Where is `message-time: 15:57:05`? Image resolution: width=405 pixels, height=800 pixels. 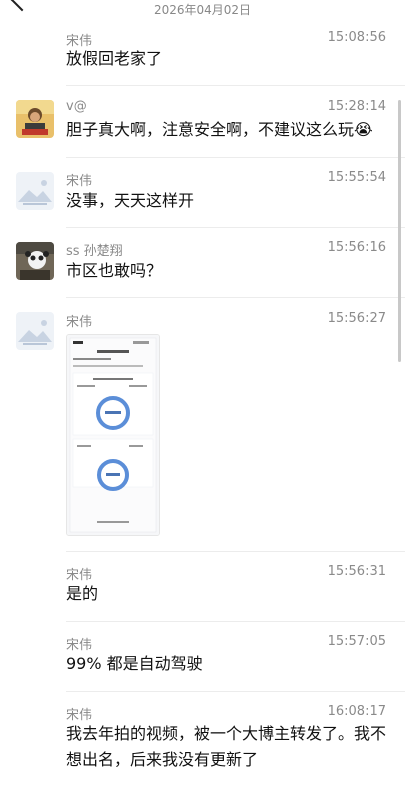 message-time: 15:57:05 is located at coordinates (356, 641).